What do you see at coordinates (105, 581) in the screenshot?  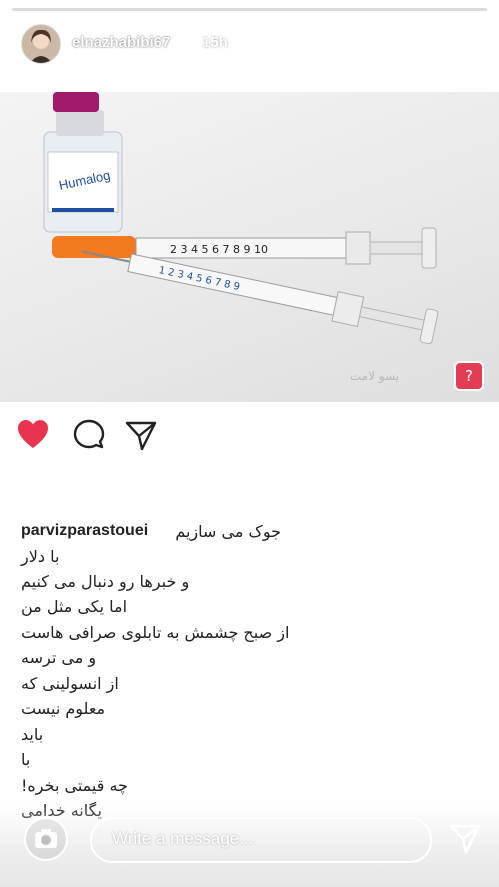 I see `caption-line-3: و خبرها رو دنبال می کنیم` at bounding box center [105, 581].